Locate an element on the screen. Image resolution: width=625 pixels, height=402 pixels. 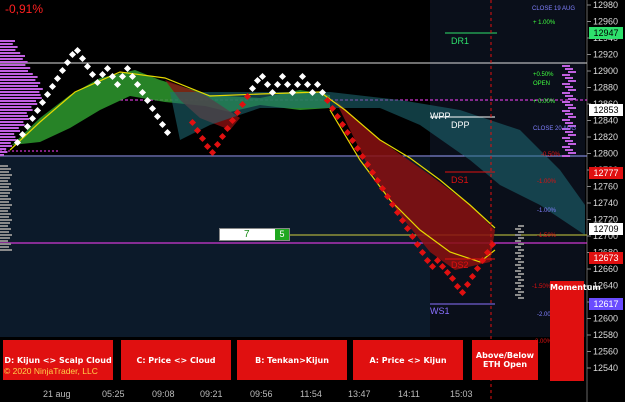
momentum-button: Momentum is located at coordinates (575, 331).